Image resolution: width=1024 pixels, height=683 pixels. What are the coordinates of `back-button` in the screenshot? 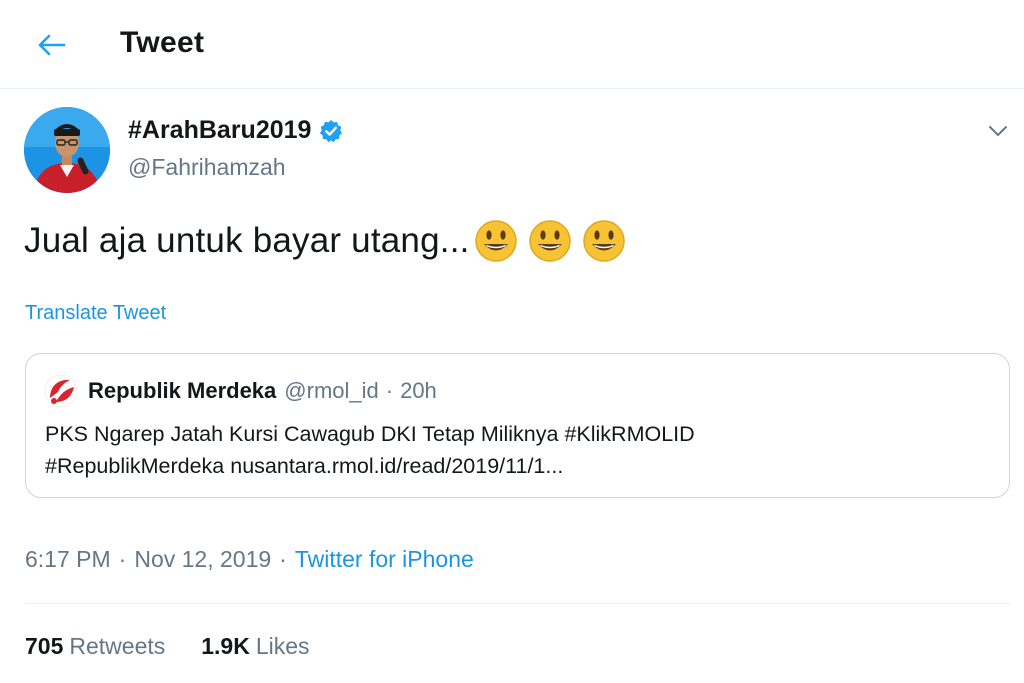 It's located at (51, 45).